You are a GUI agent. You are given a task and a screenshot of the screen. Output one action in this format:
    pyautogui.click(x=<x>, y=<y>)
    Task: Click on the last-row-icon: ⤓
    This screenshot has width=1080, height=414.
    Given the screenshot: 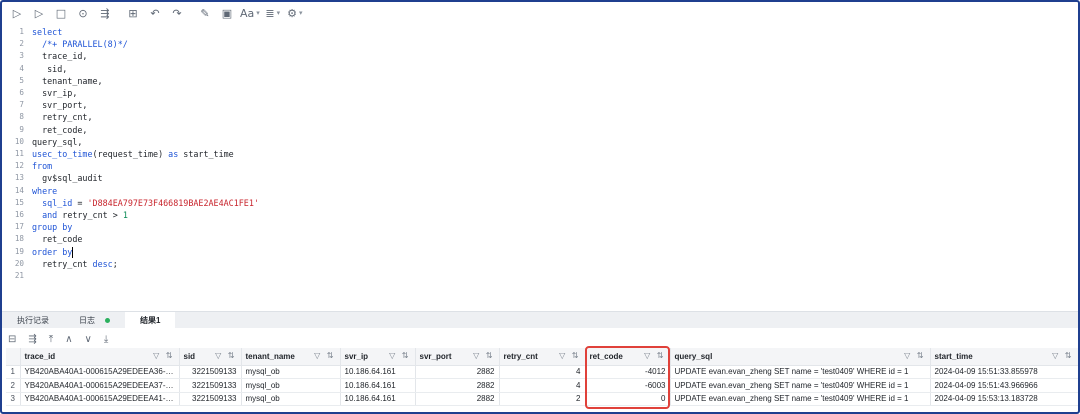 What is the action you would take?
    pyautogui.click(x=106, y=339)
    